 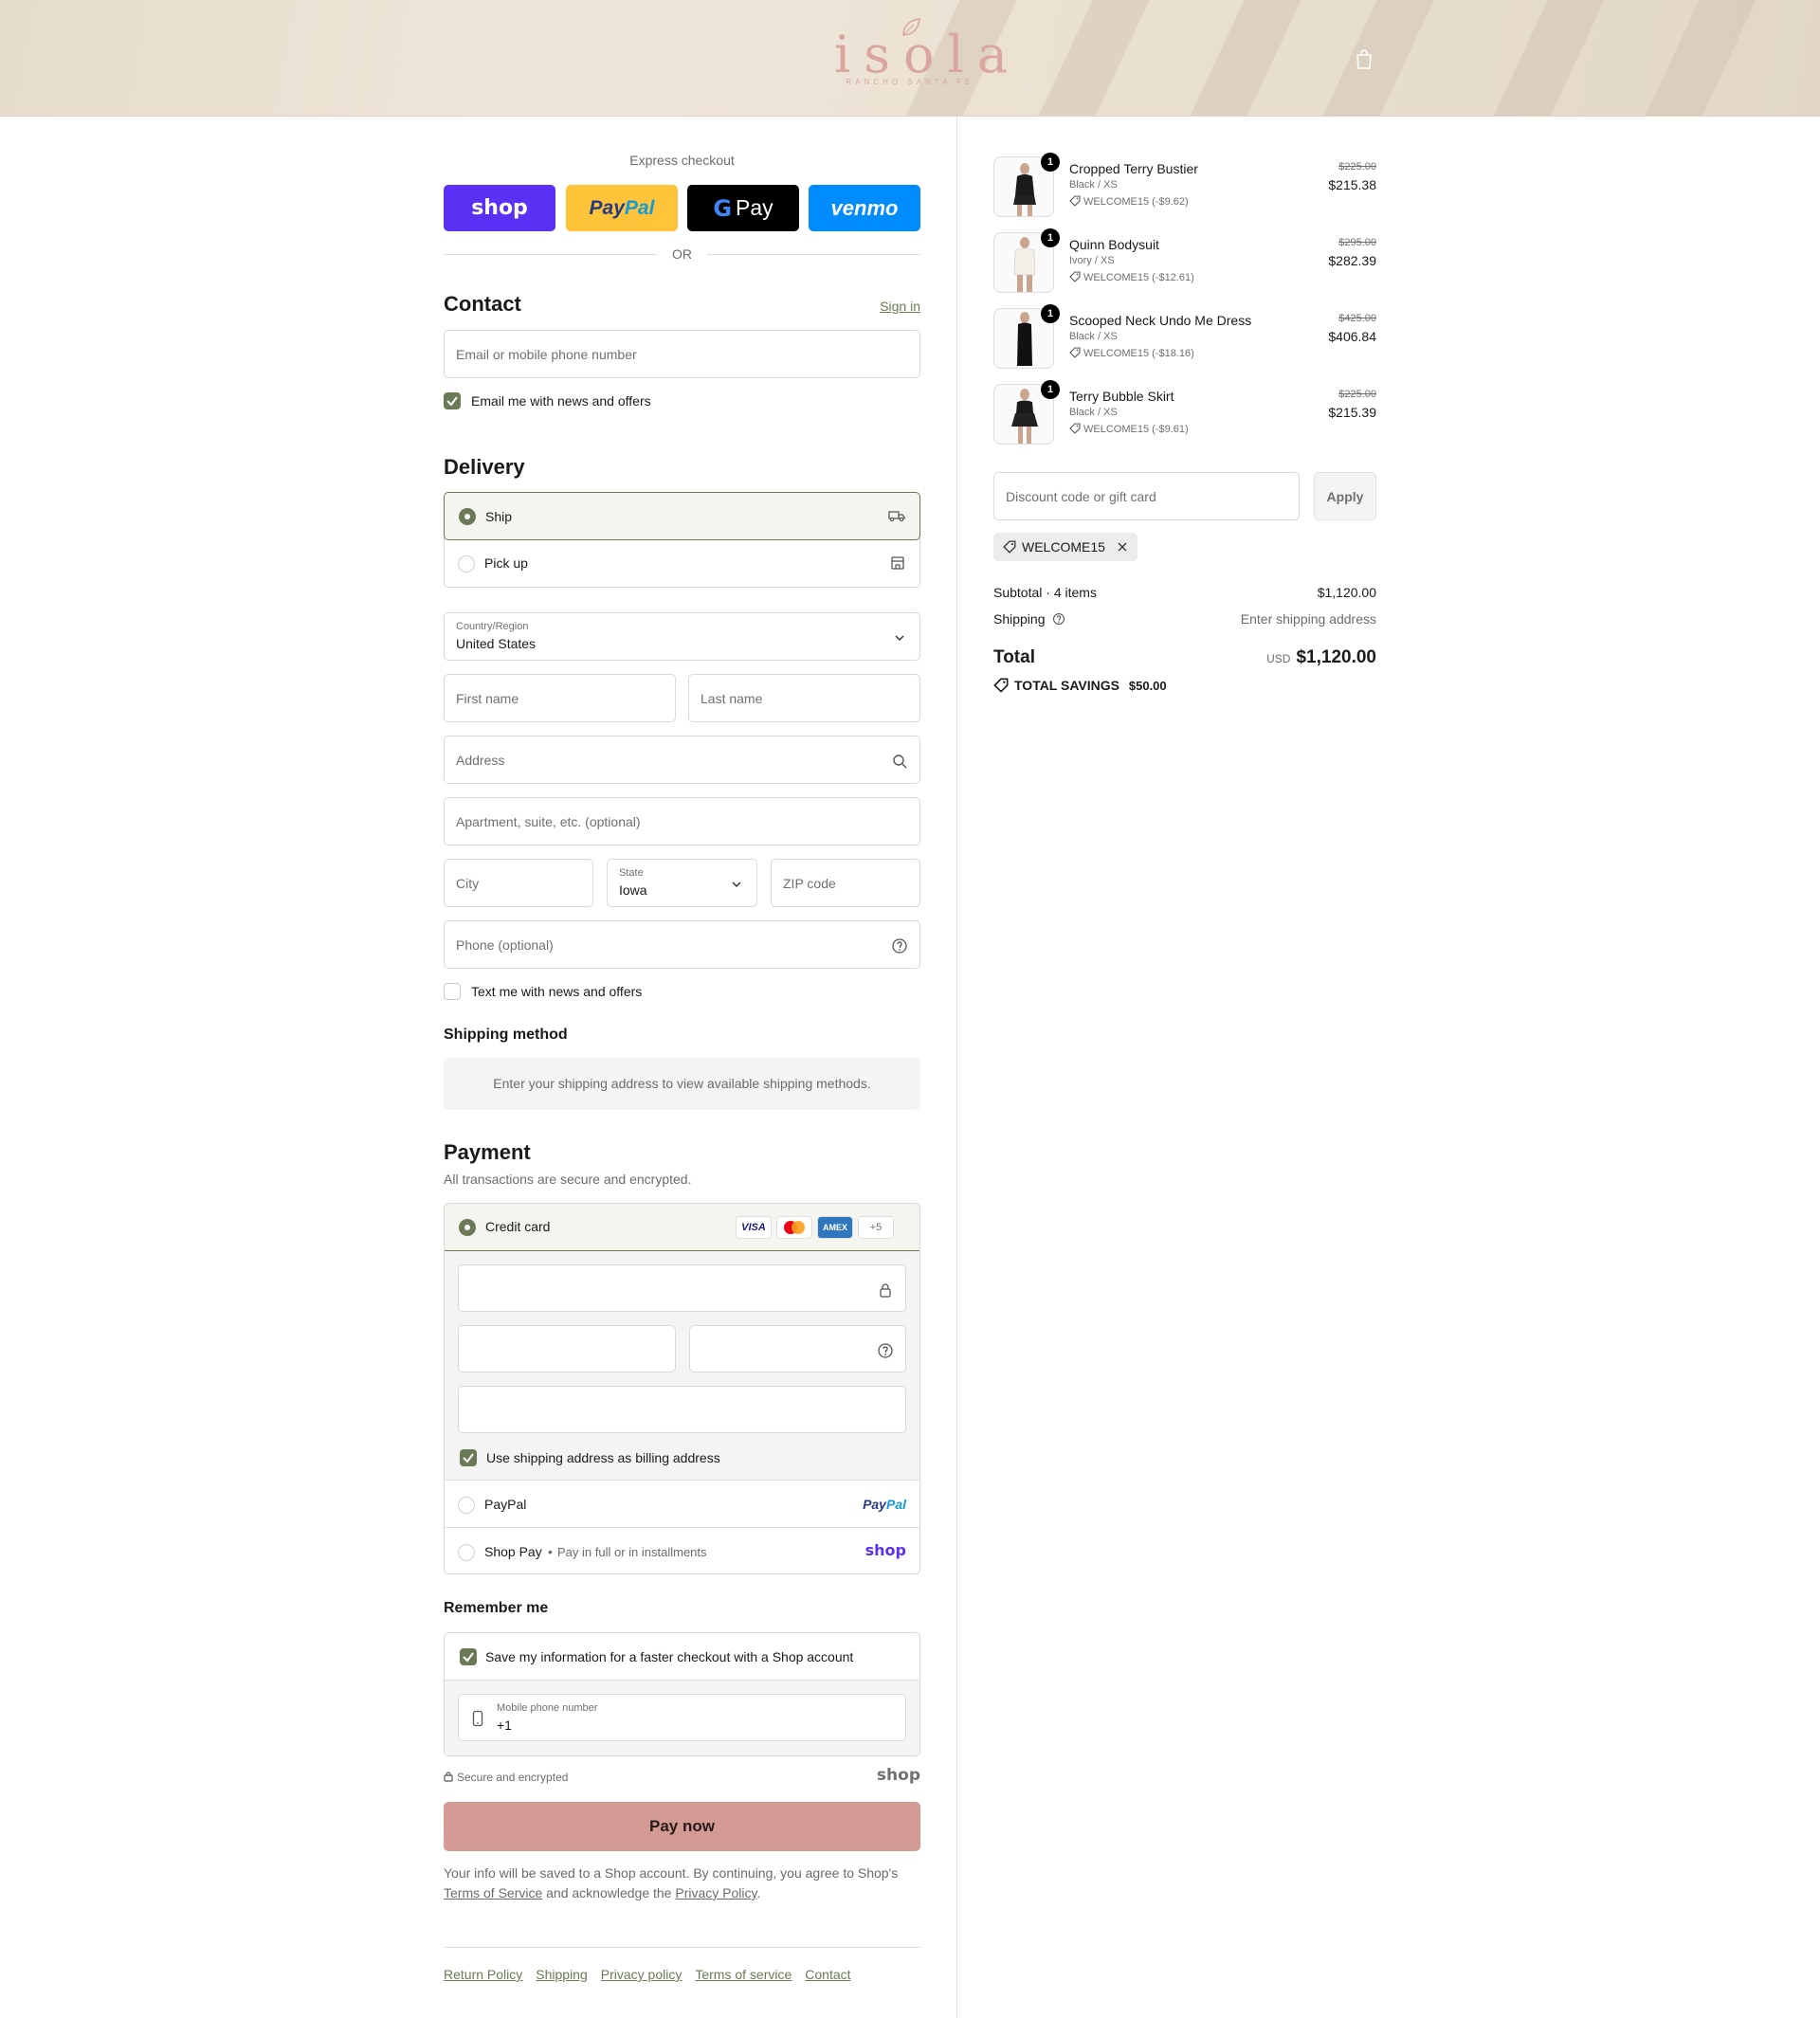 I want to click on item-name: Quinn Bodysuit, so click(x=1114, y=245).